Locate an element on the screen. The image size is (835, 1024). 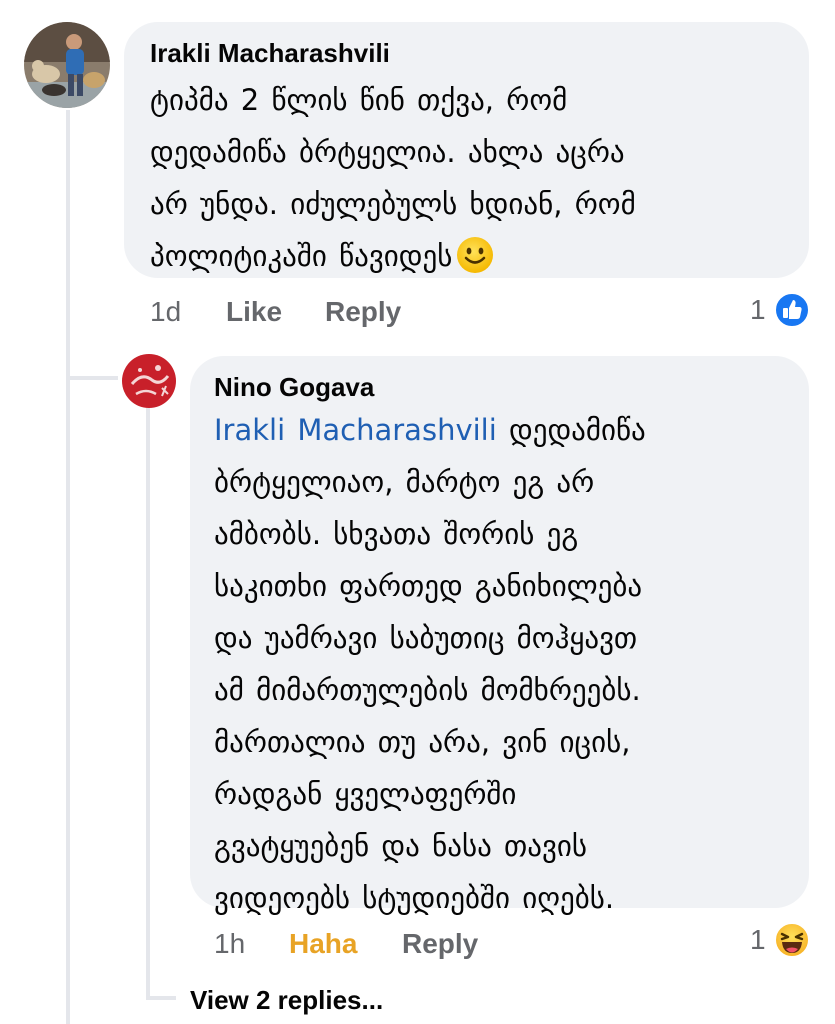
comment-text-line: ბრტყელიაო, მარტო ეგ არ is located at coordinates (404, 482).